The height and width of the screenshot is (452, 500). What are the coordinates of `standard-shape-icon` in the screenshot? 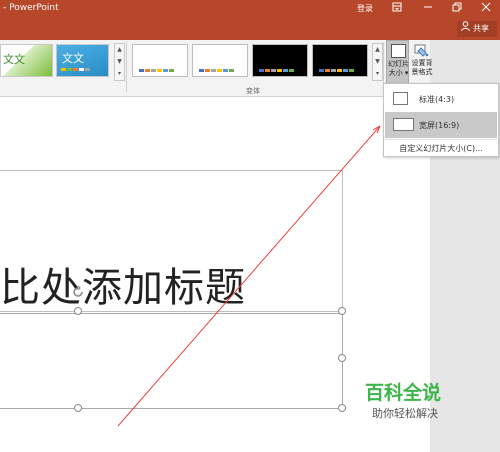 It's located at (400, 98).